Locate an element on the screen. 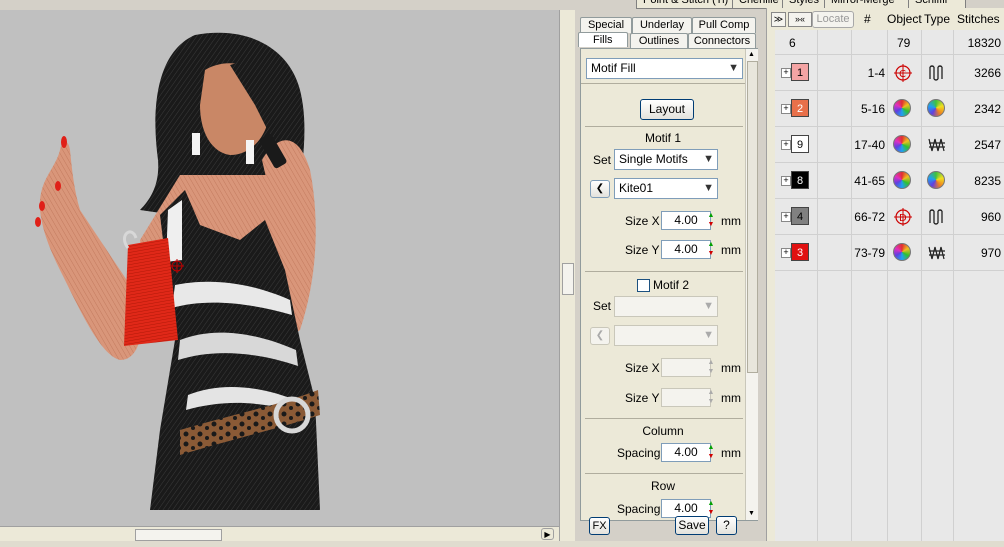 The height and width of the screenshot is (547, 1004). stitch-count: 970 is located at coordinates (990, 253).